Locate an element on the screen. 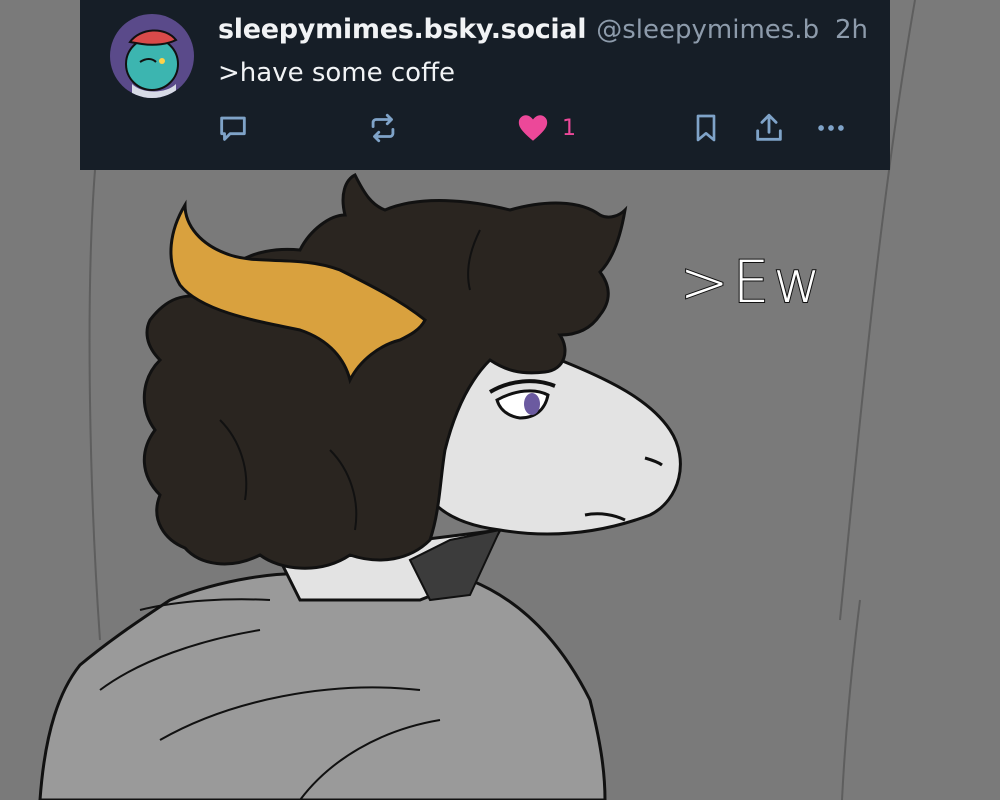 This screenshot has height=800, width=1000. post-timestamp: 2h is located at coordinates (851, 30).